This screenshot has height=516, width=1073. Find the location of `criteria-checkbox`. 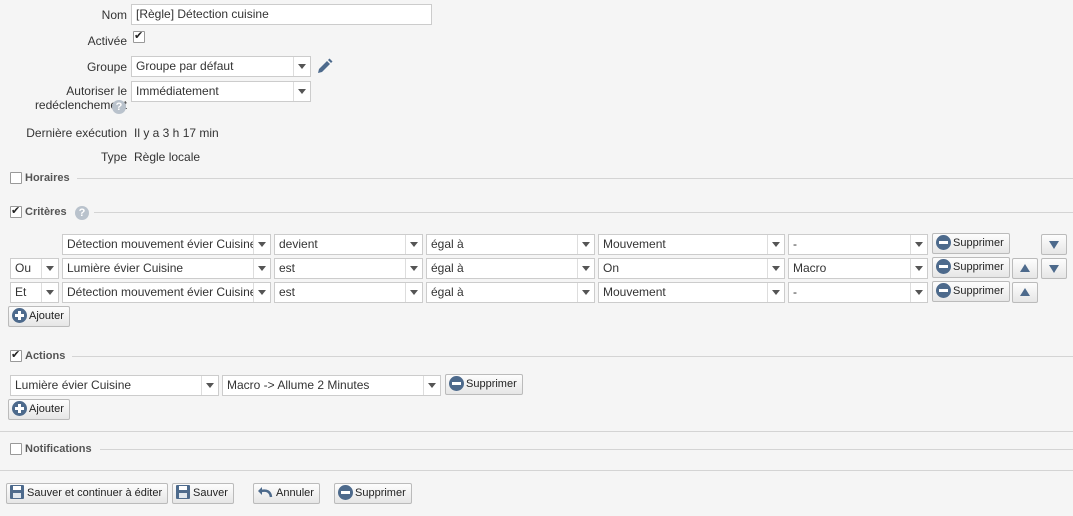

criteria-checkbox is located at coordinates (16, 211).